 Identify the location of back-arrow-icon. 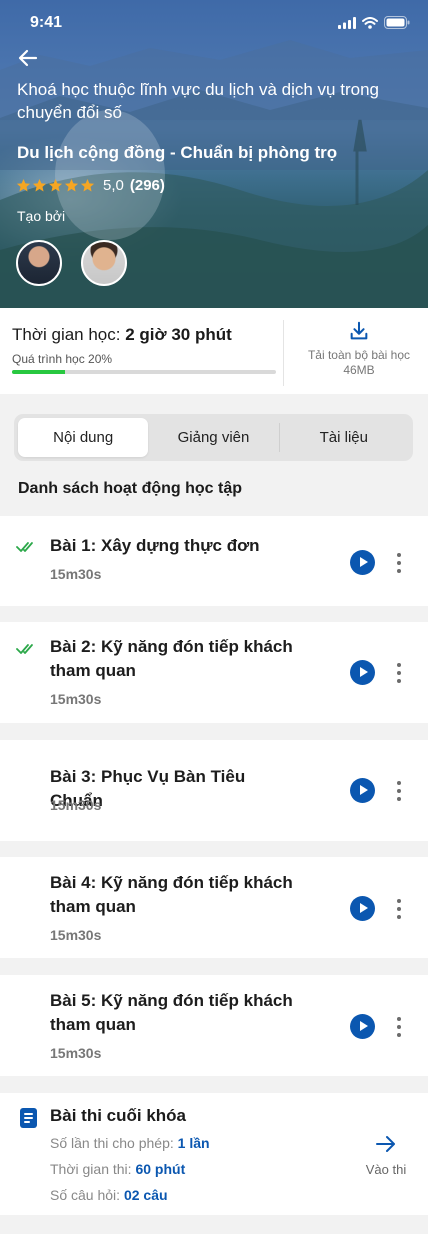
(28, 58).